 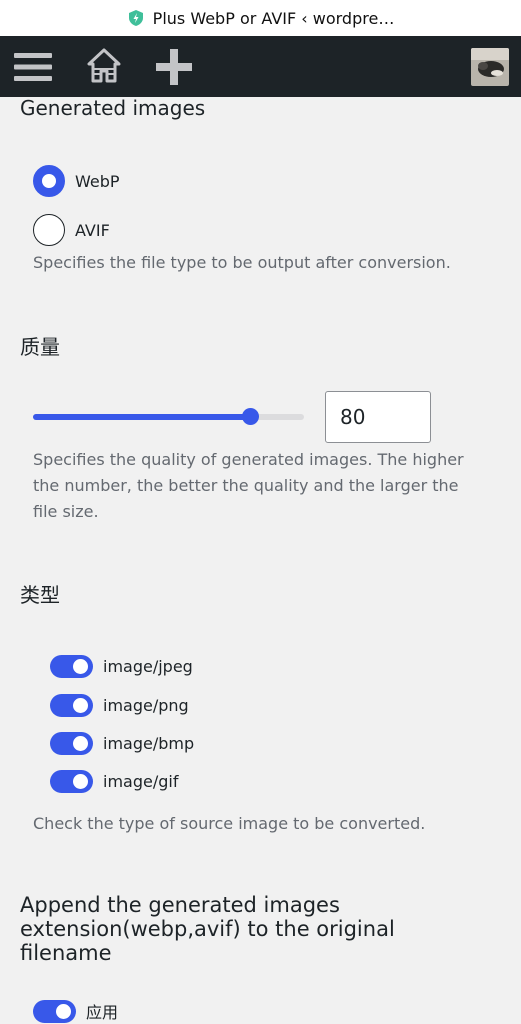 I want to click on toggle-row-apply: 应用, so click(x=75, y=1011).